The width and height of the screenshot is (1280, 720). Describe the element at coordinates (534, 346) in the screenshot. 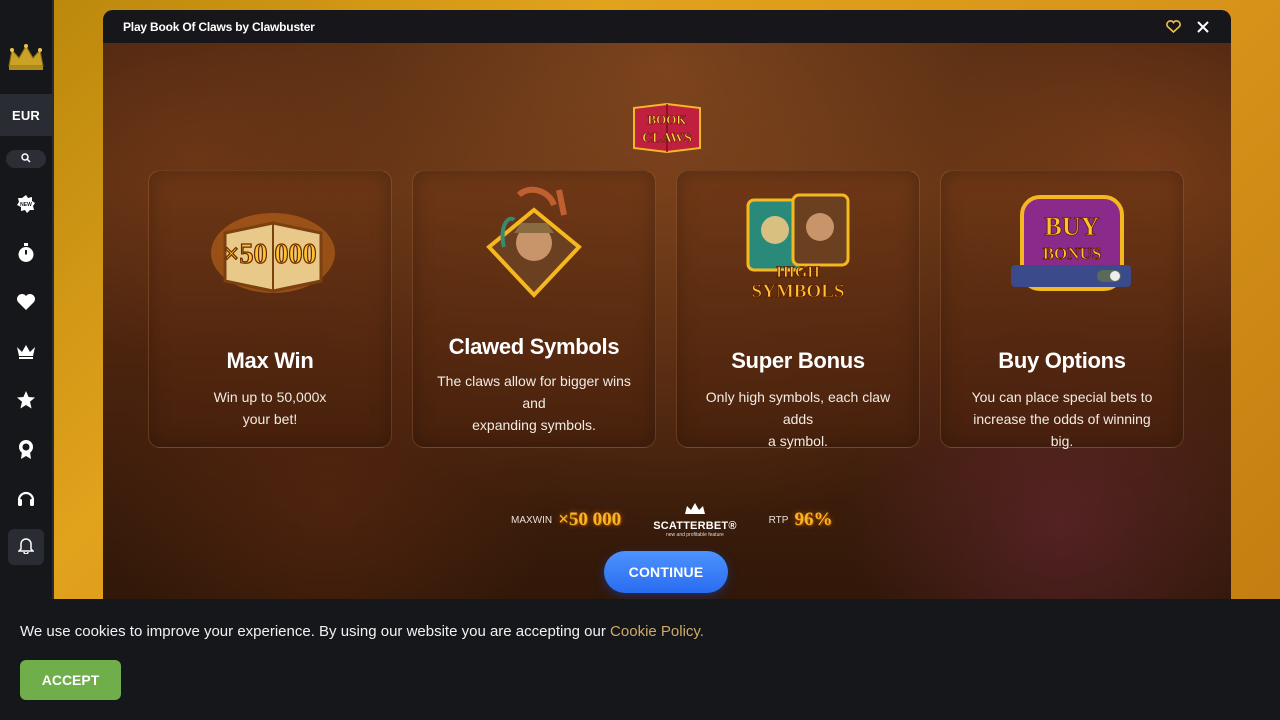

I see `card-title: Clawed Symbols` at that location.